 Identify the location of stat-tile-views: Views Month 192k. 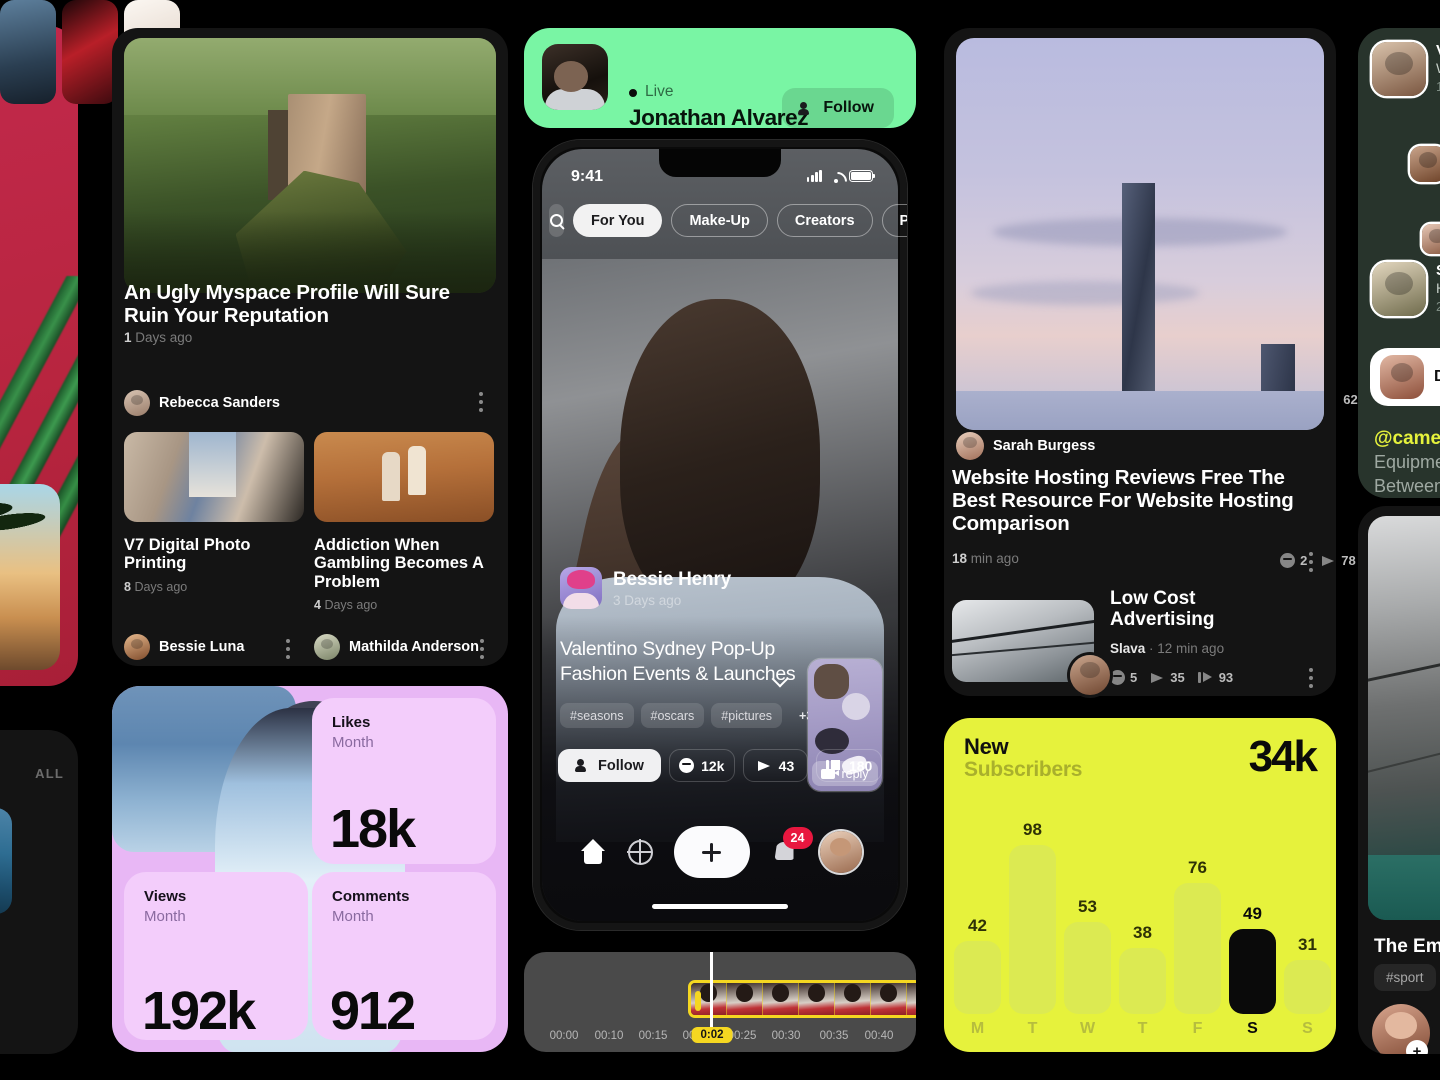
(216, 956).